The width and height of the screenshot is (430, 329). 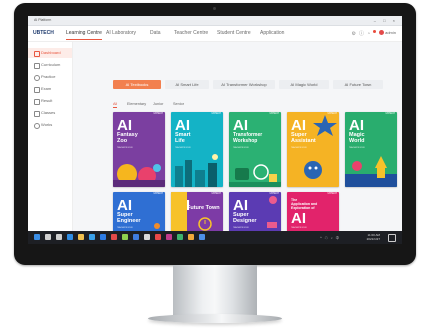 I want to click on book-card-super-assistant: UBTECH AI Super Assistant TEACHER'S BOOK, so click(x=313, y=149).